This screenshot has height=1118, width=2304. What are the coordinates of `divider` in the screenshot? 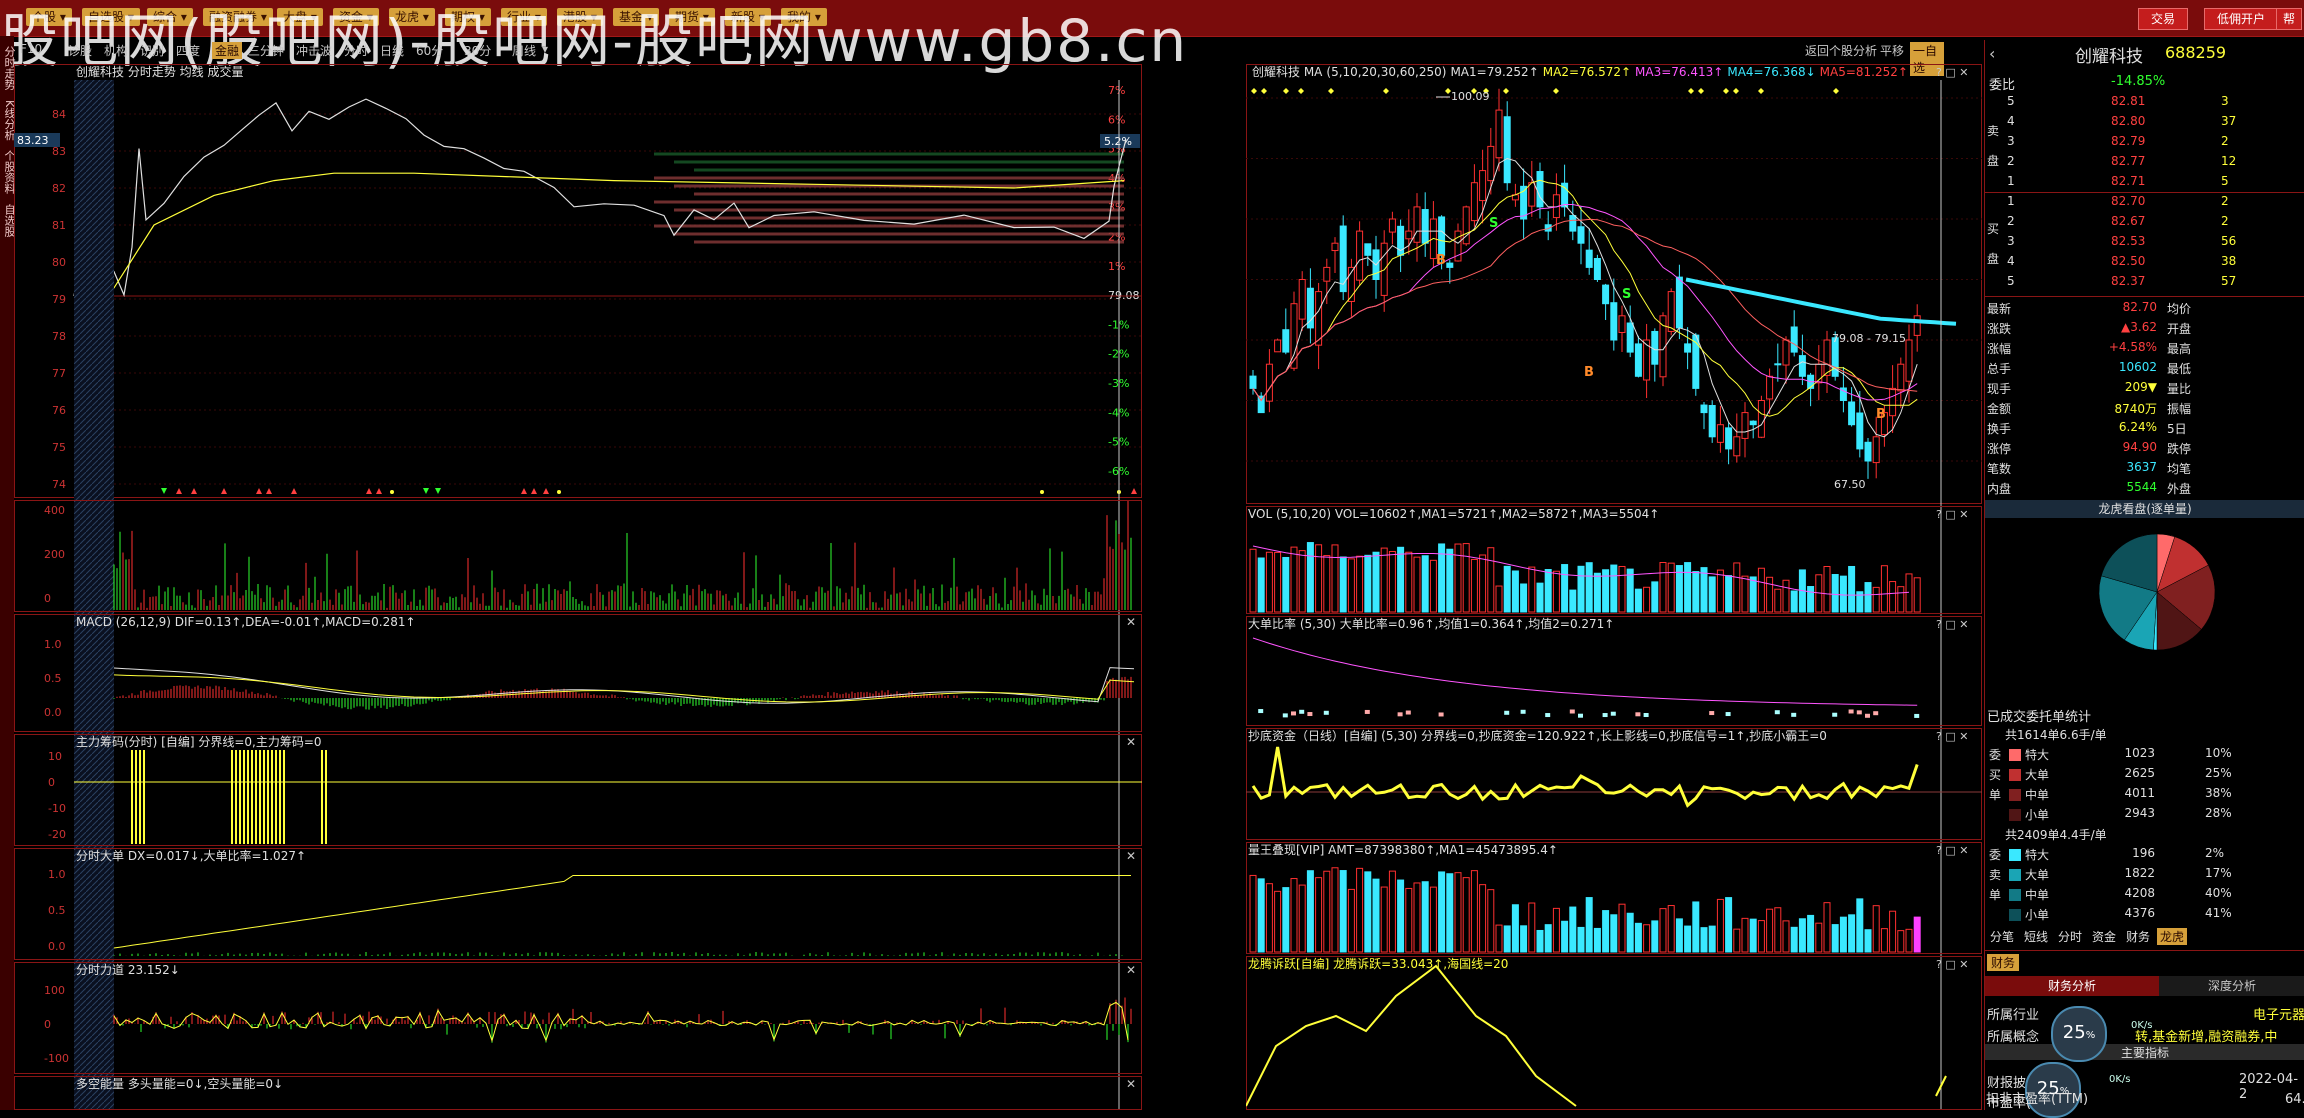 It's located at (2144, 192).